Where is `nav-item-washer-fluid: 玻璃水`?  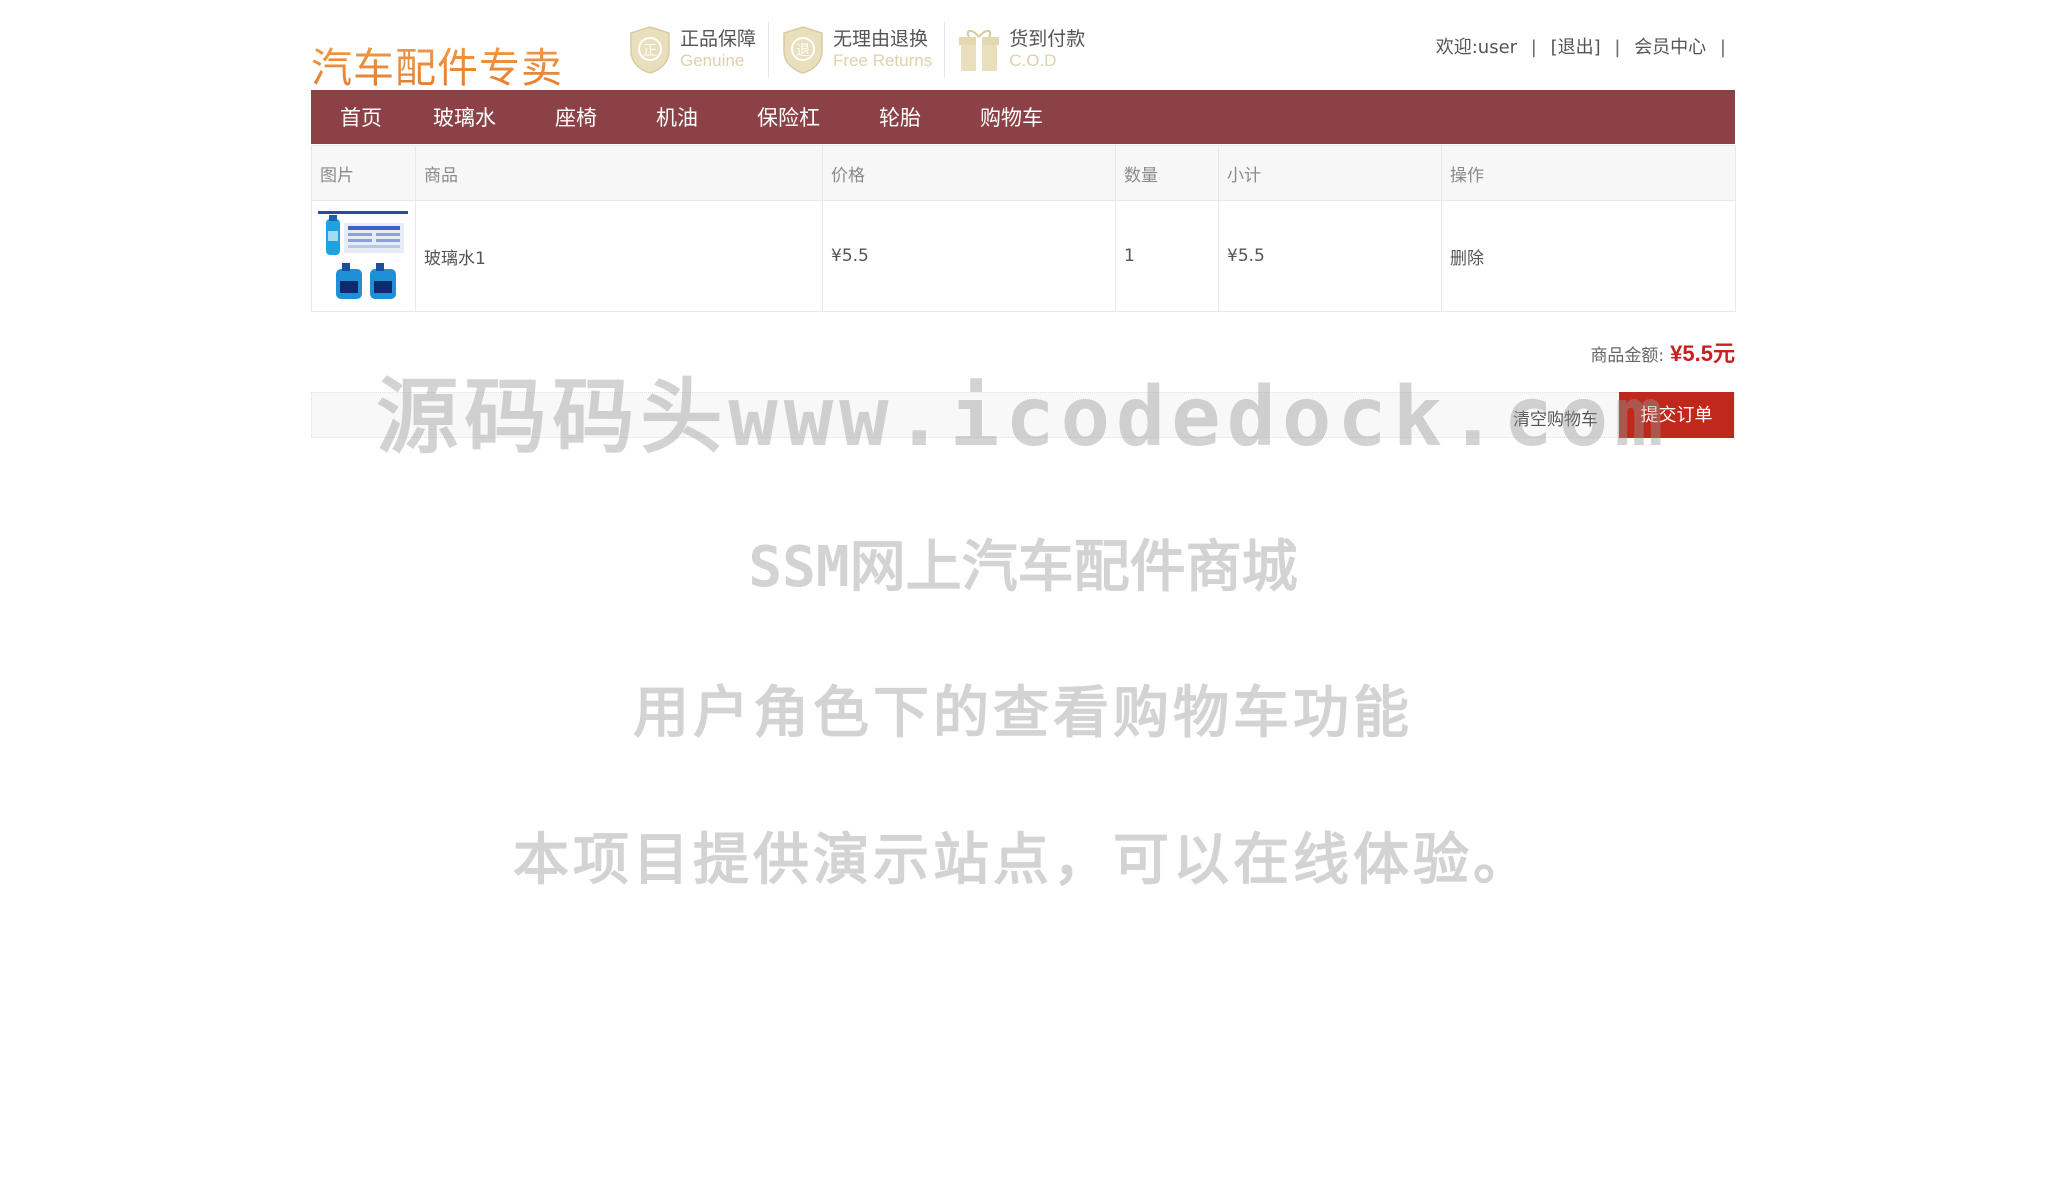
nav-item-washer-fluid: 玻璃水 is located at coordinates (464, 117).